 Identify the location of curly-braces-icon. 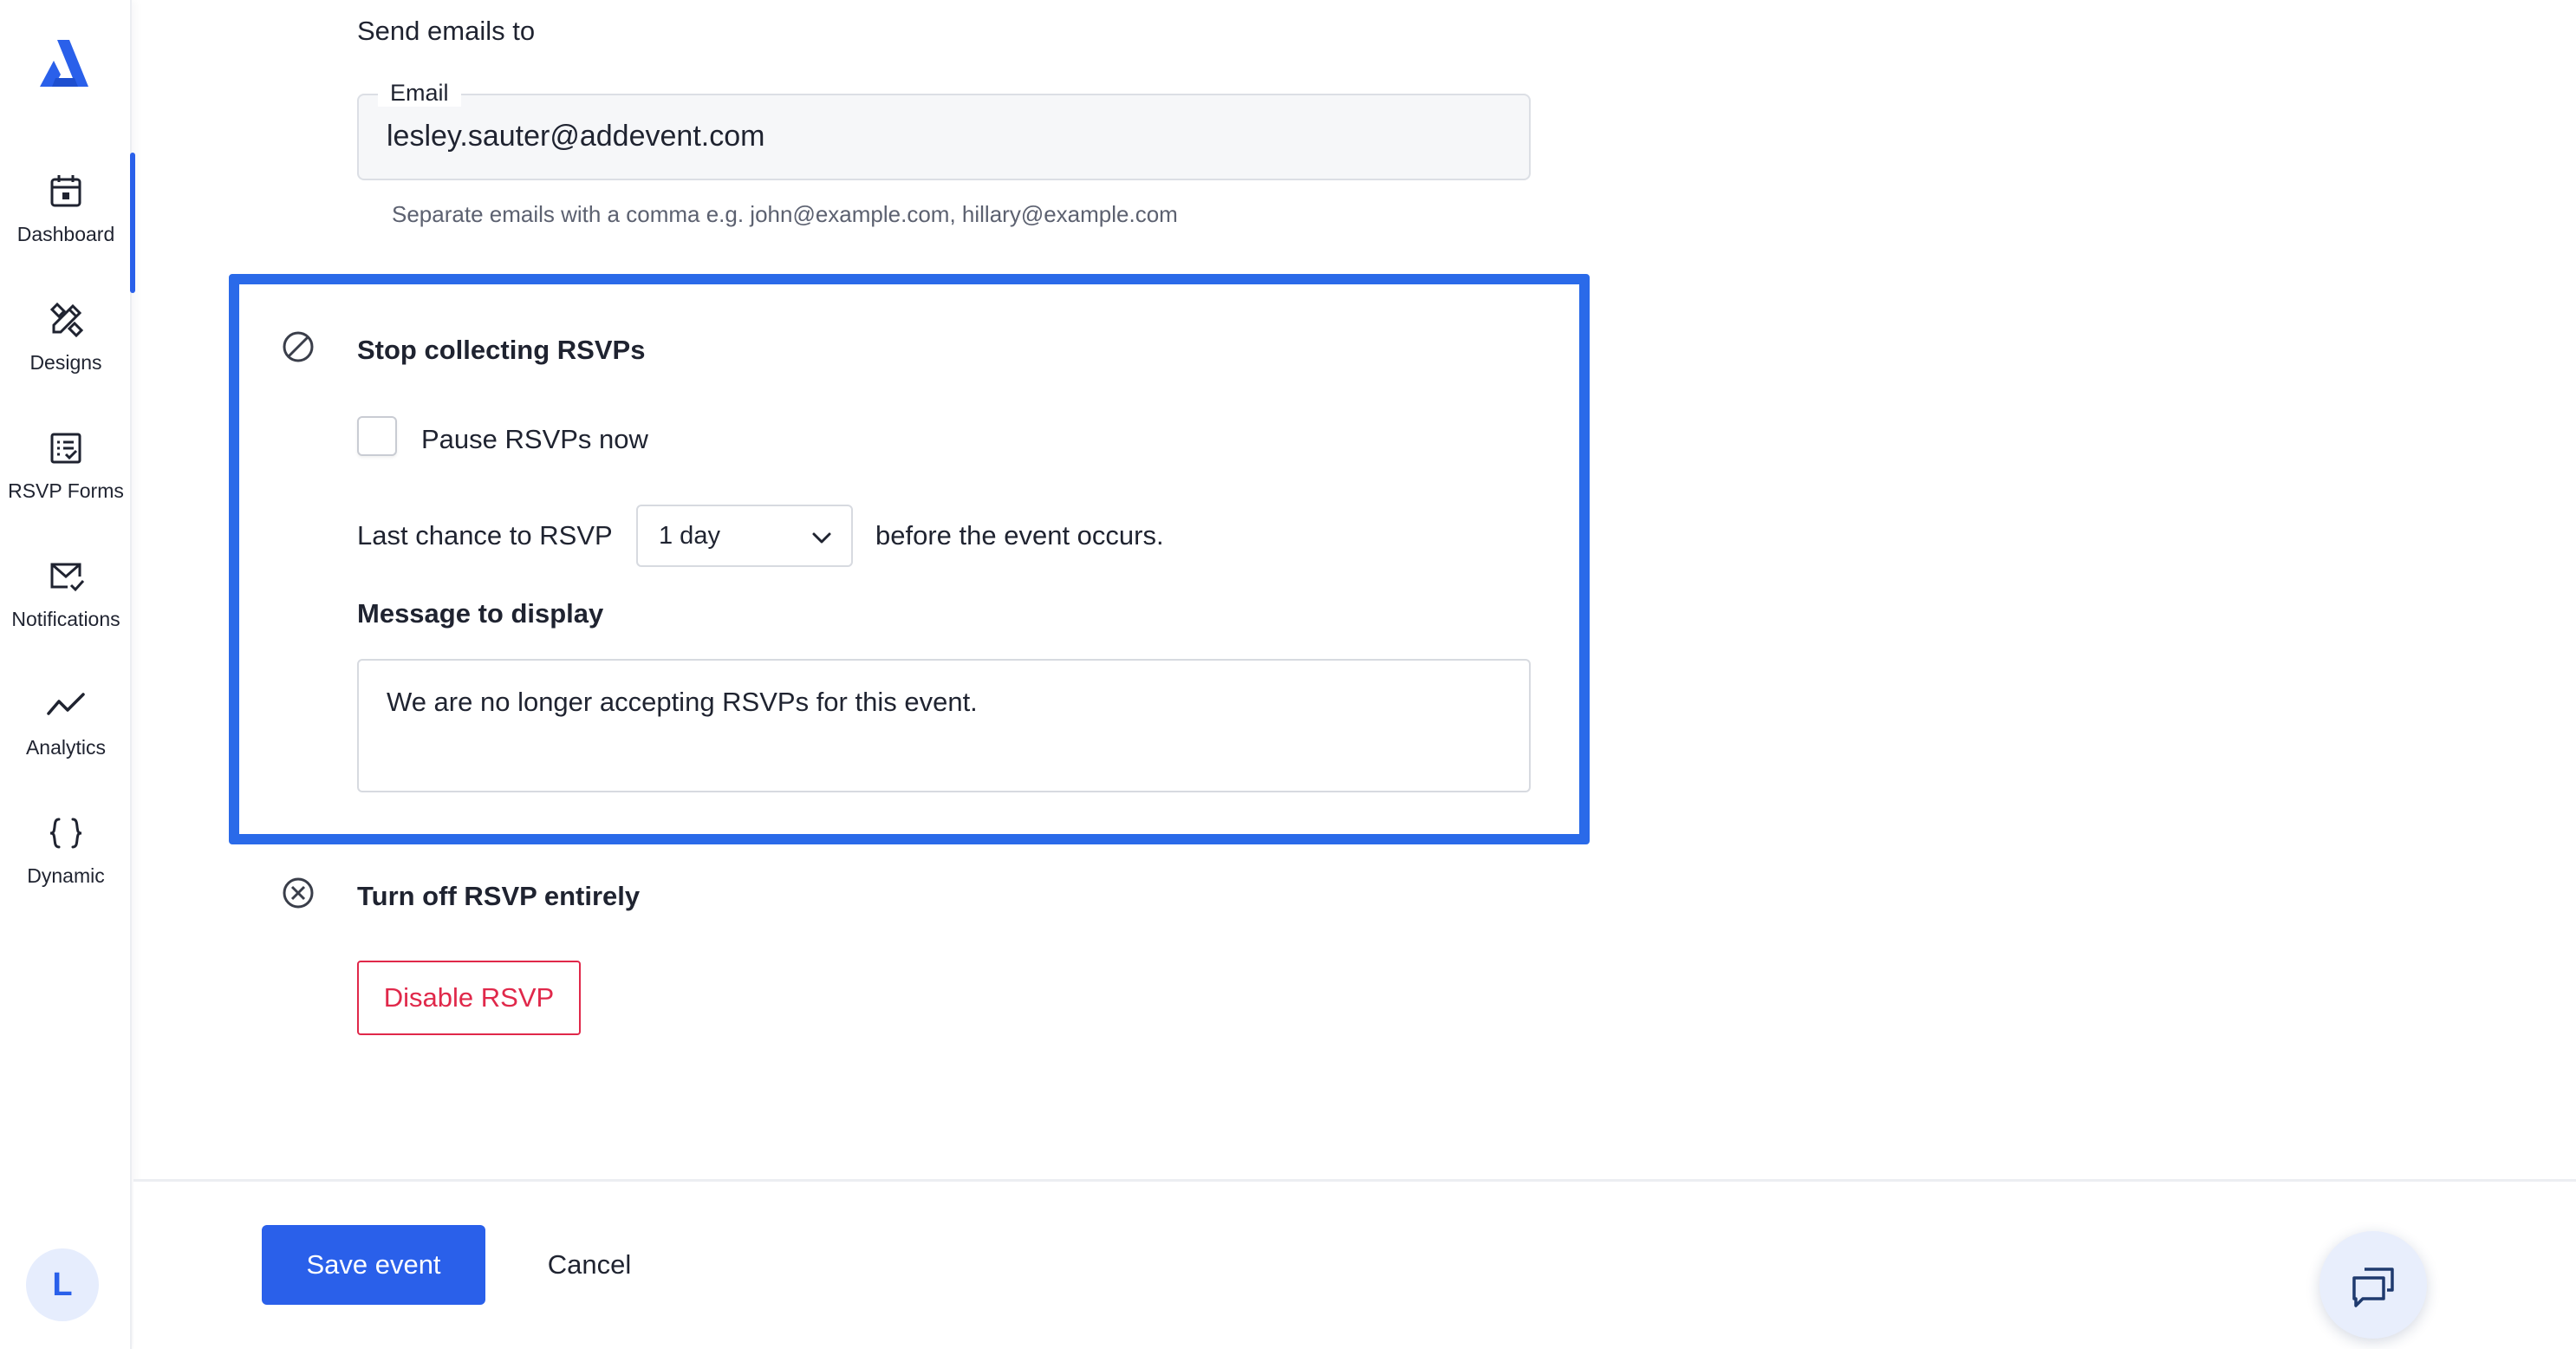
(65, 833).